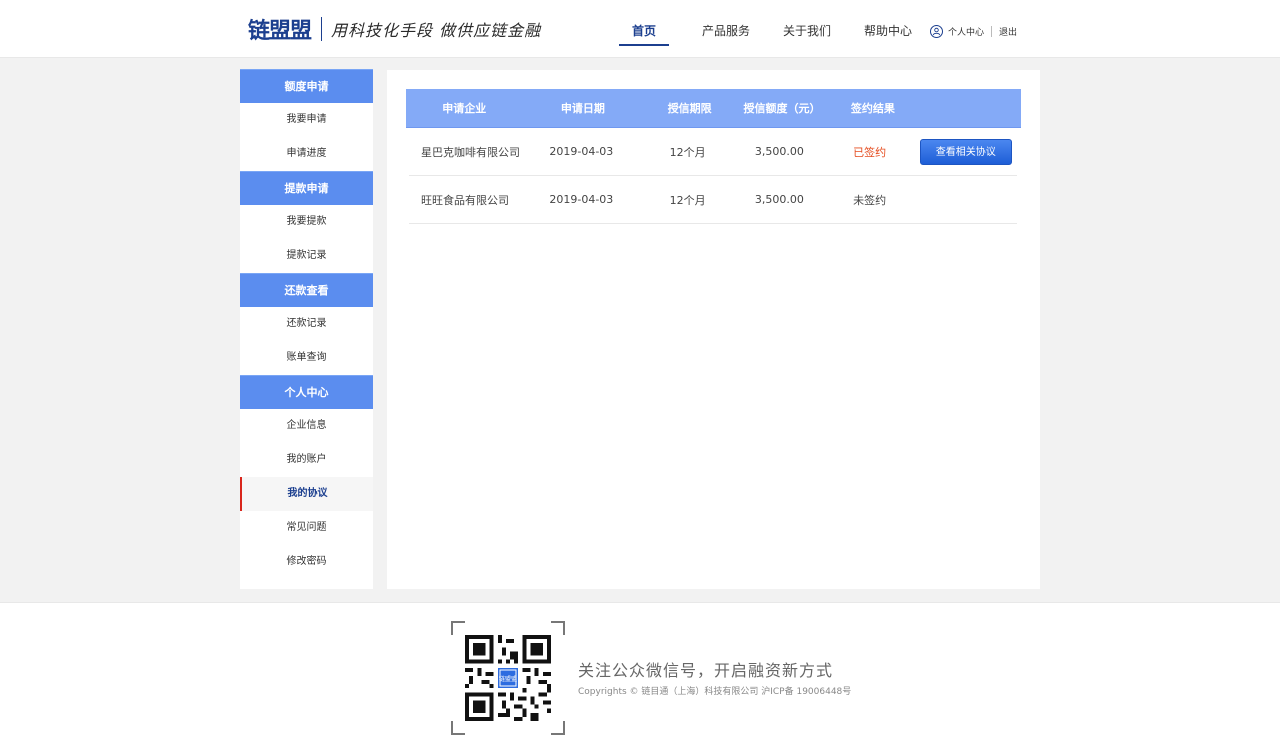  I want to click on qr-code-icon: 链盟盟, so click(508, 678).